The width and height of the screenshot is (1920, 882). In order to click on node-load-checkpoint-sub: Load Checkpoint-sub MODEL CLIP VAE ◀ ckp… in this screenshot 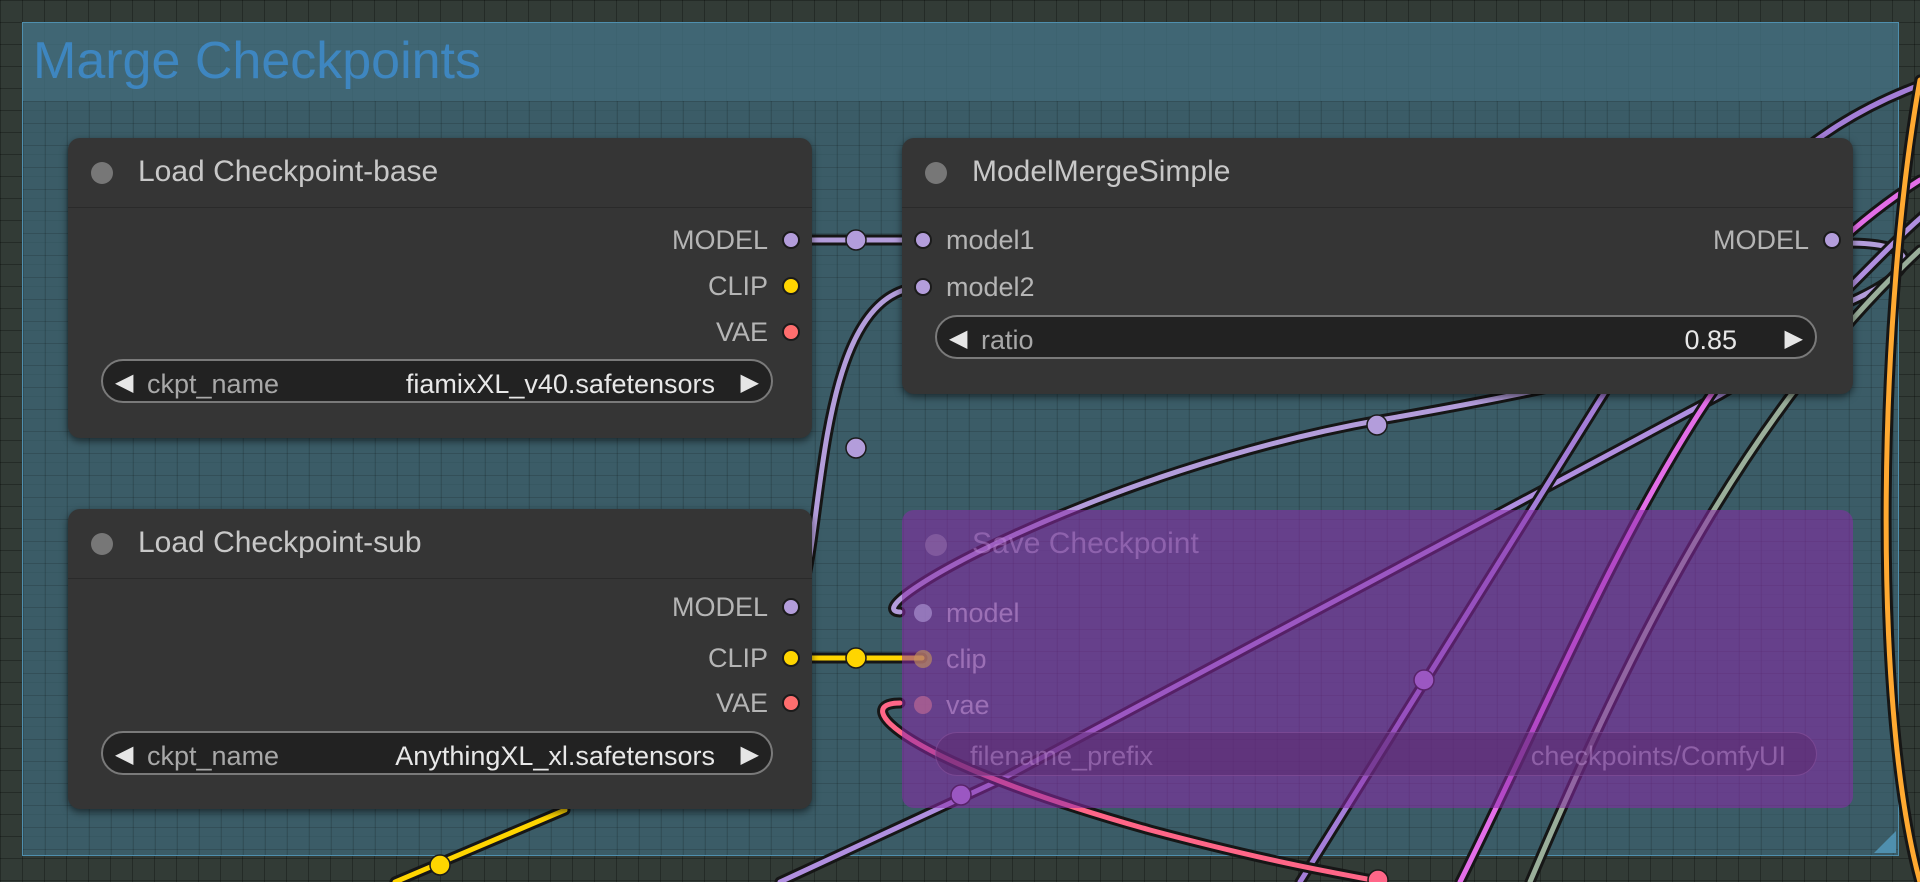, I will do `click(440, 659)`.